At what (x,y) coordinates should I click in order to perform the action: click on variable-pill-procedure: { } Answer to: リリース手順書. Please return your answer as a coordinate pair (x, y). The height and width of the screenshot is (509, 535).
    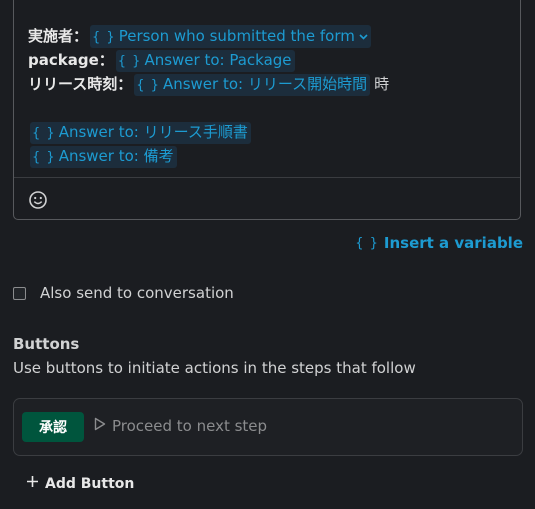
    Looking at the image, I should click on (140, 133).